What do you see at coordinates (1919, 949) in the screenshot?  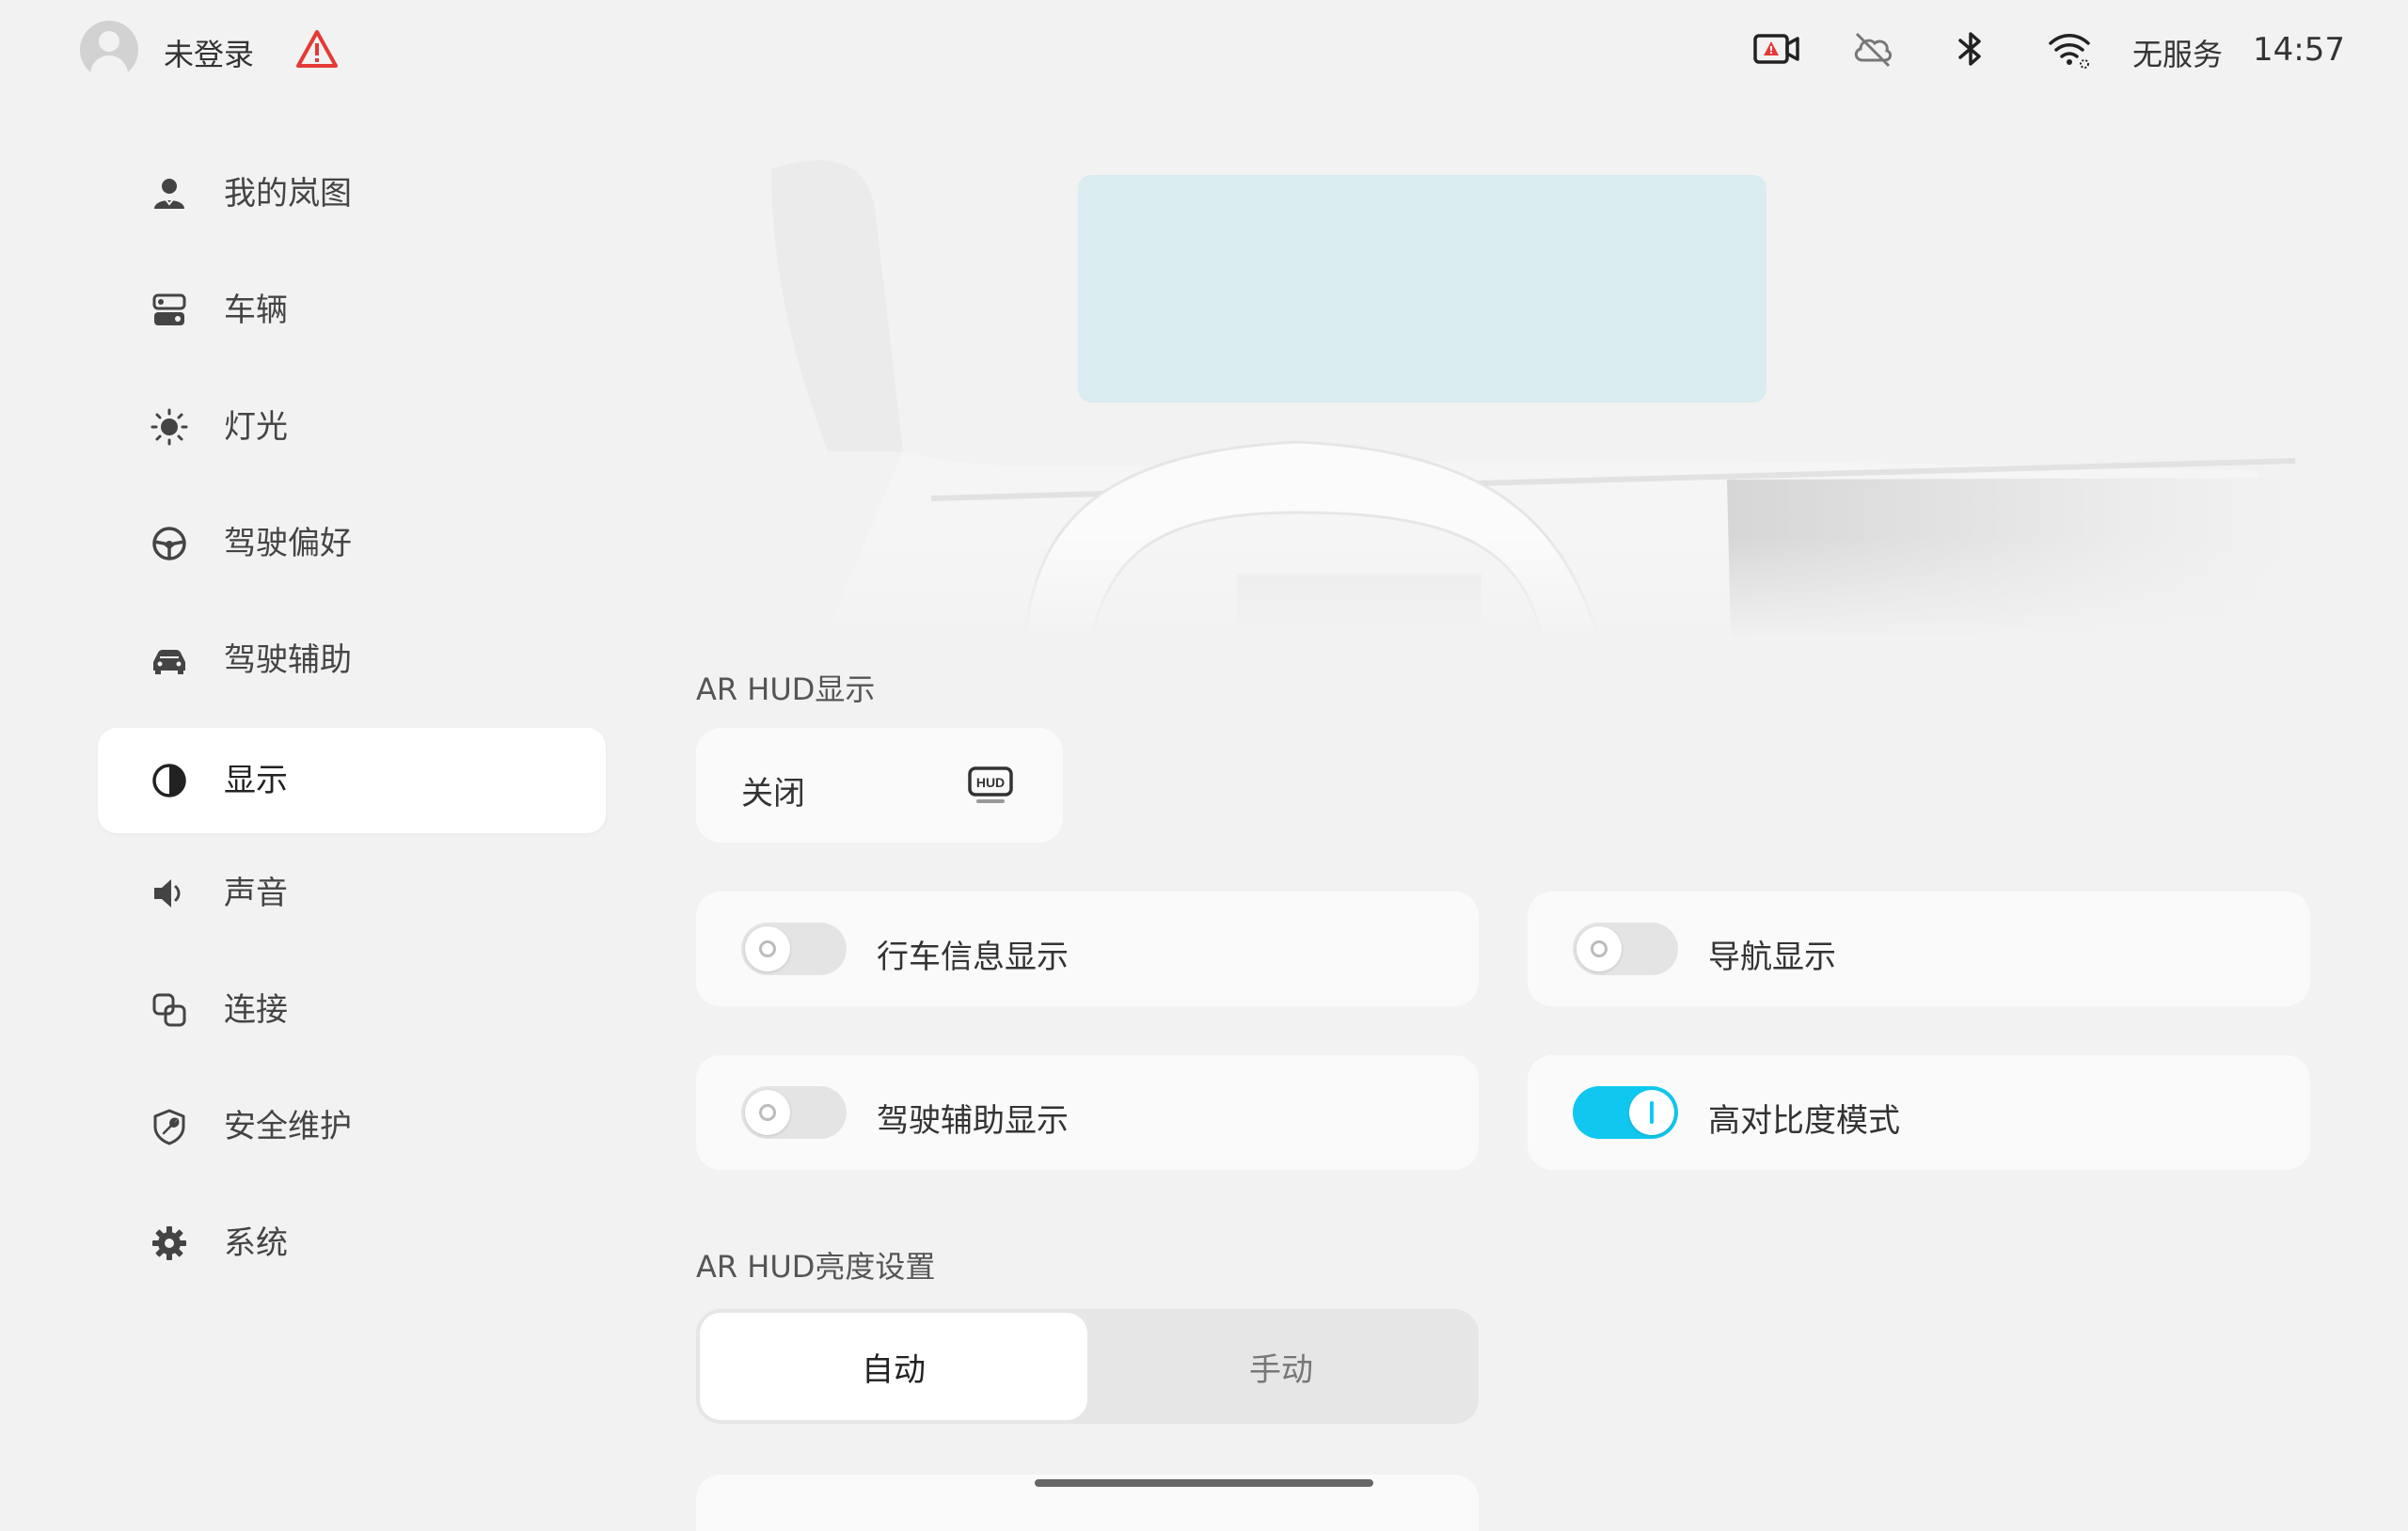 I see `navigation-display-card: 导航显示` at bounding box center [1919, 949].